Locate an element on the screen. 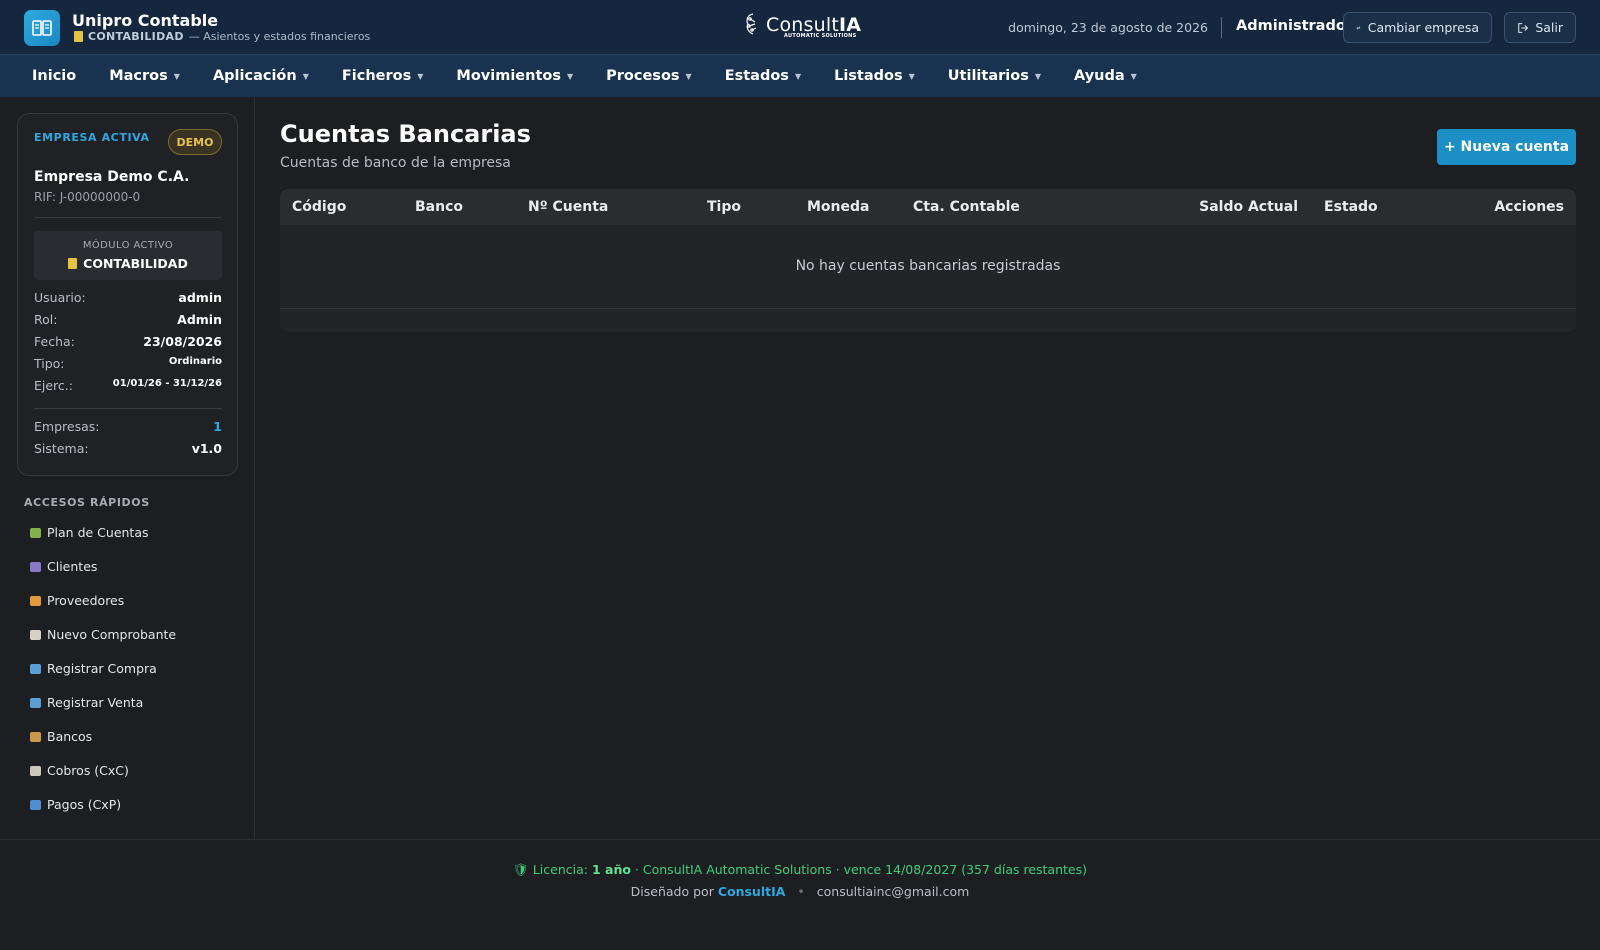 The height and width of the screenshot is (950, 1600). column-header: Cta. Contable is located at coordinates (966, 207).